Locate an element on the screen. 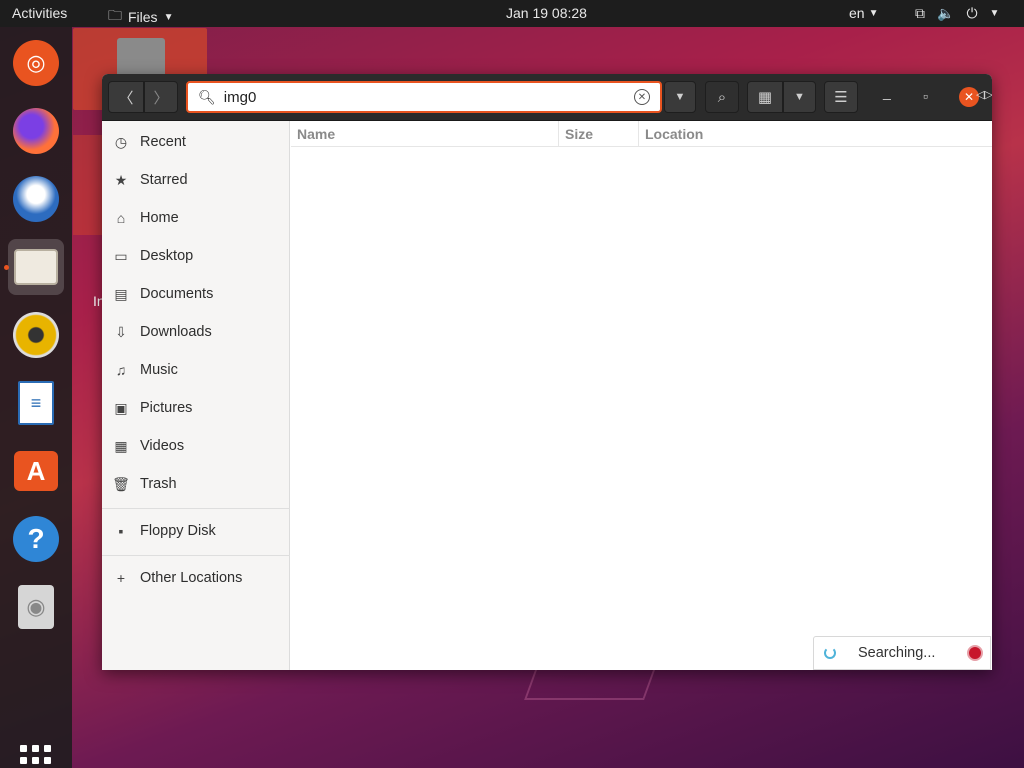 Image resolution: width=1024 pixels, height=768 pixels. software-icon: A is located at coordinates (36, 471).